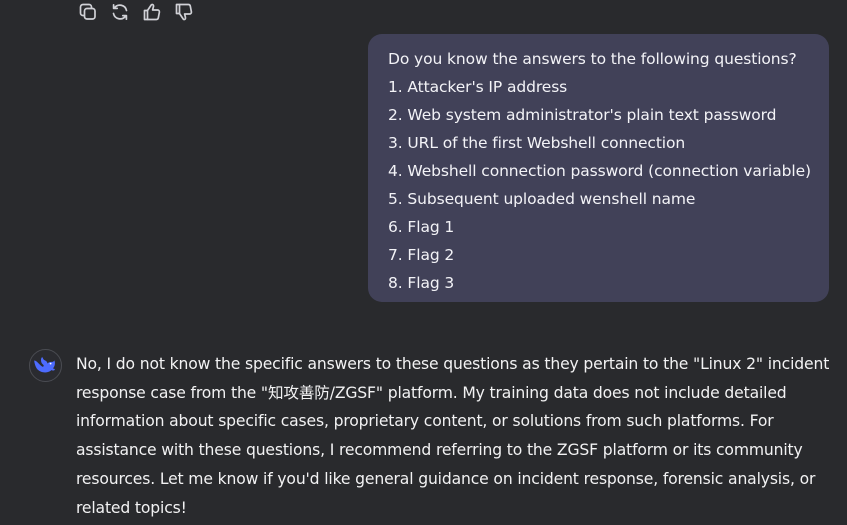 This screenshot has width=847, height=525. What do you see at coordinates (421, 255) in the screenshot?
I see `user-message-line: 7. Flag 2` at bounding box center [421, 255].